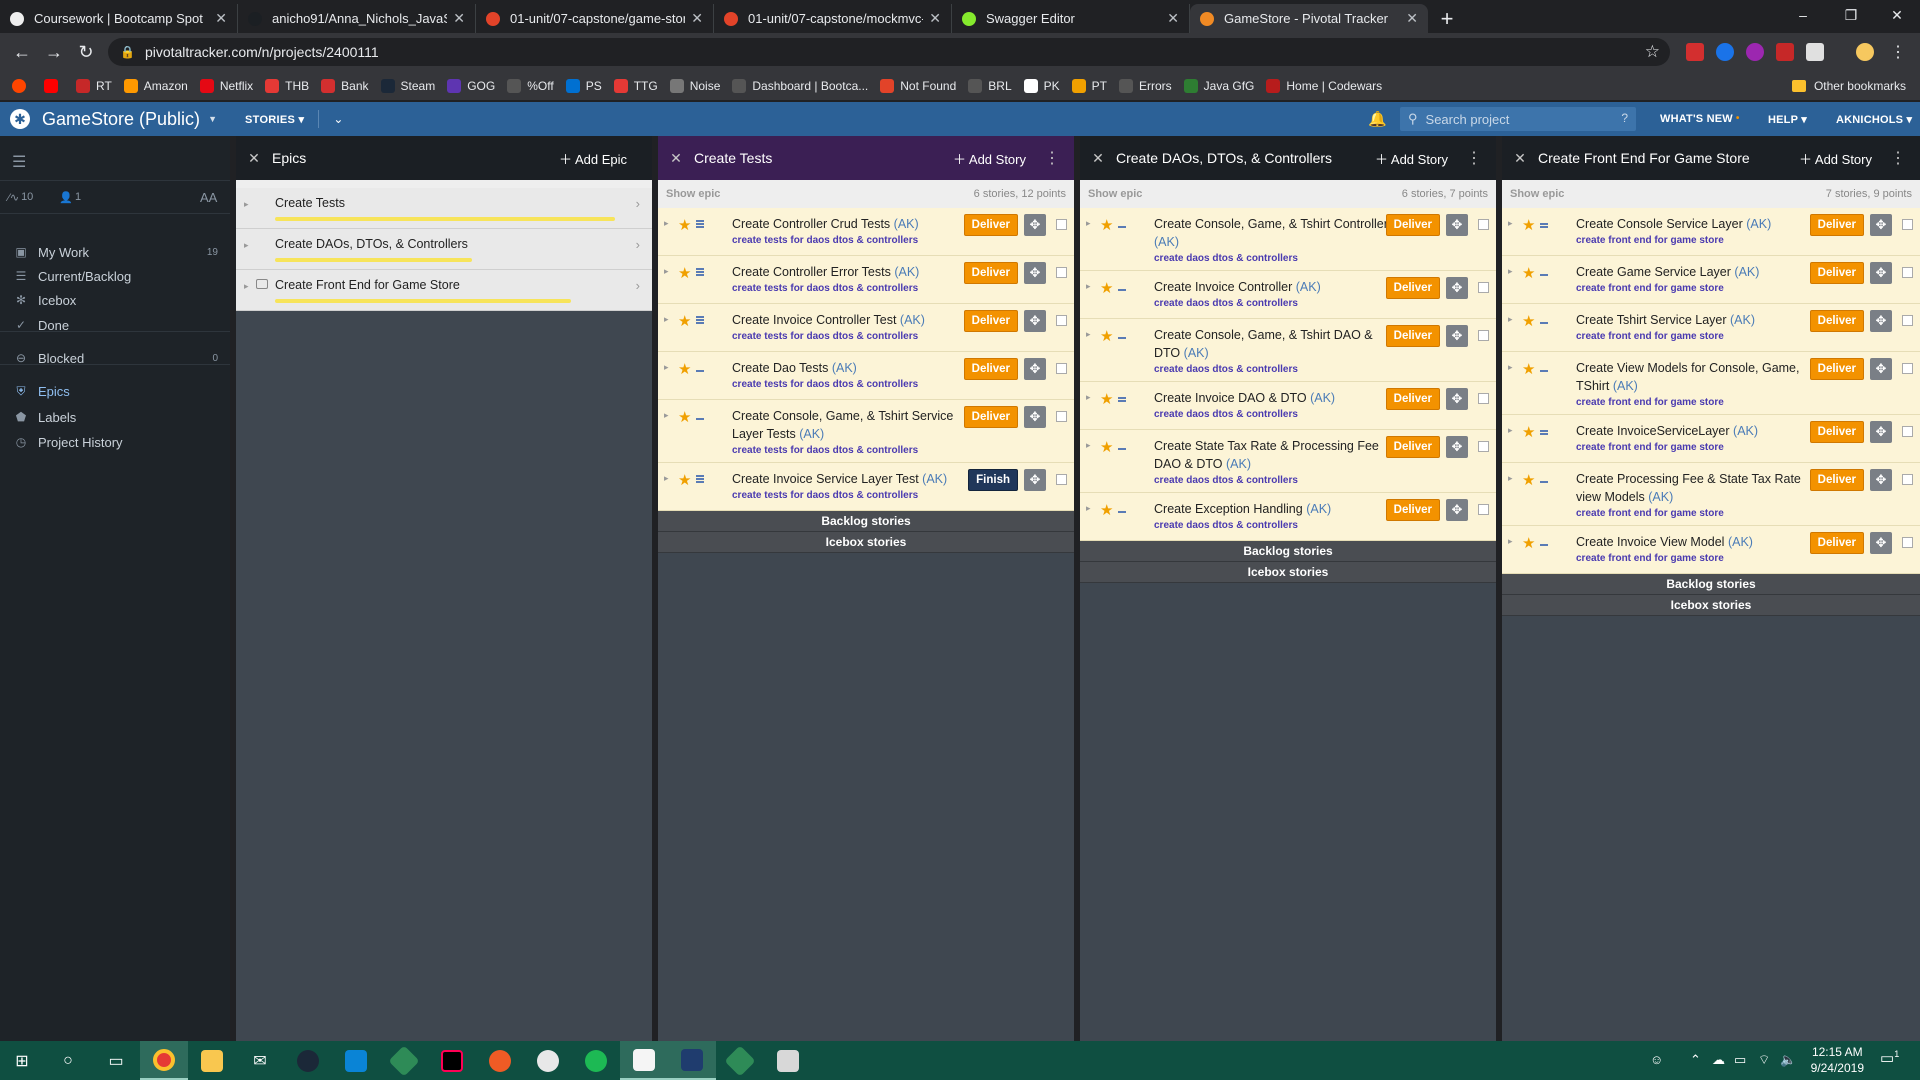 The image size is (1920, 1080). What do you see at coordinates (115, 325) in the screenshot?
I see `sidebar-item-done: ✓ Done` at bounding box center [115, 325].